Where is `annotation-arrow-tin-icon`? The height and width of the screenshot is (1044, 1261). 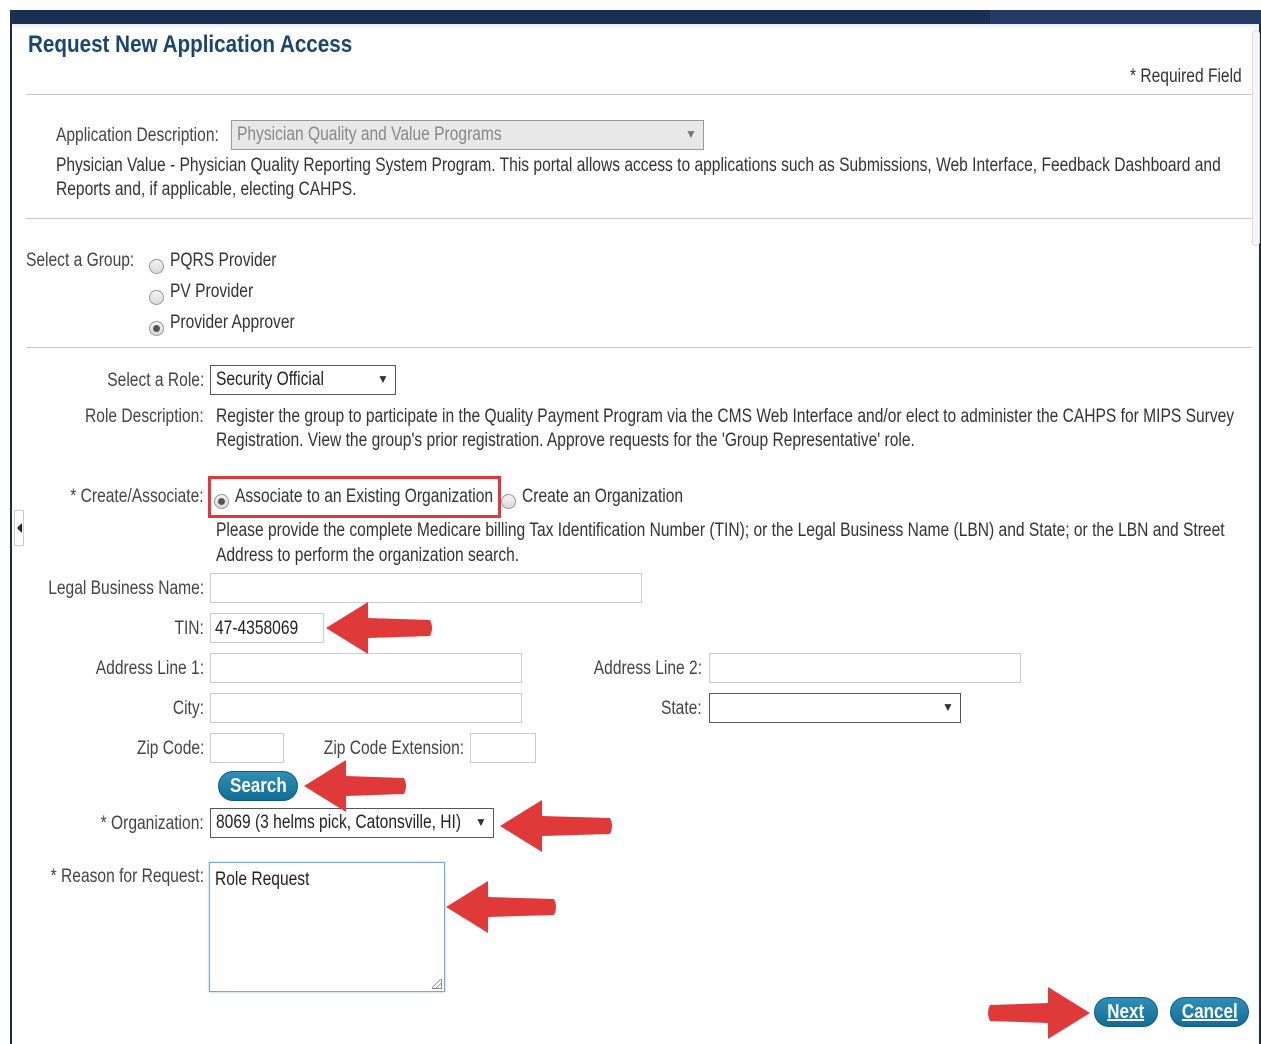
annotation-arrow-tin-icon is located at coordinates (379, 628).